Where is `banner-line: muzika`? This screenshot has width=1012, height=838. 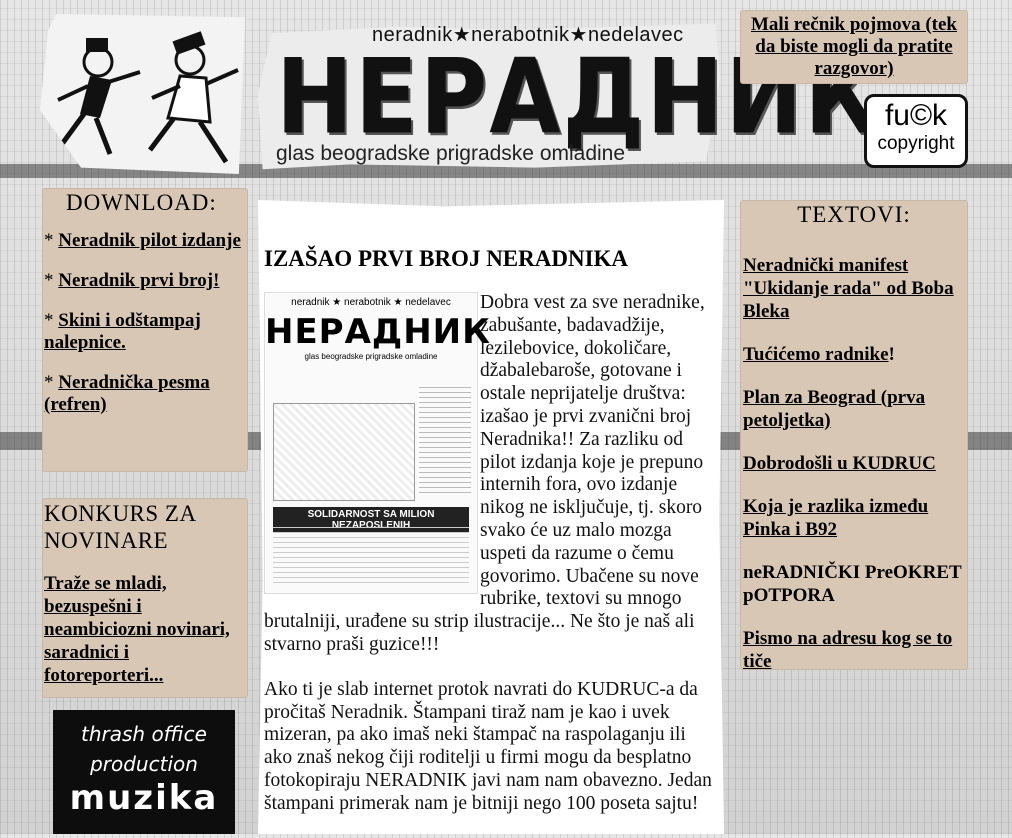 banner-line: muzika is located at coordinates (144, 798).